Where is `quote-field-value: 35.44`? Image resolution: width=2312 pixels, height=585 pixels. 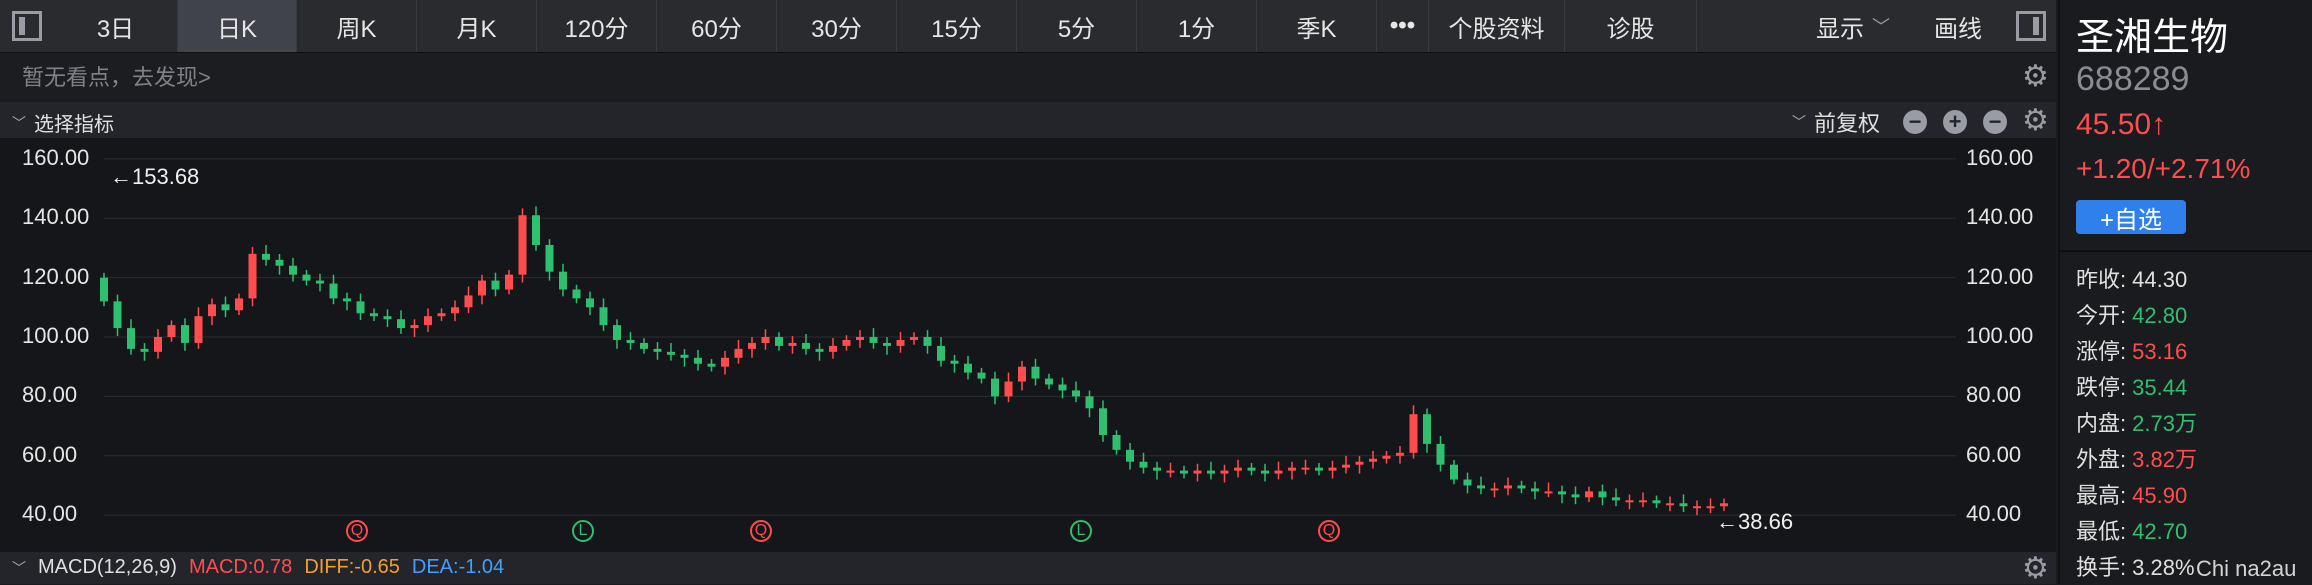
quote-field-value: 35.44 is located at coordinates (2160, 387).